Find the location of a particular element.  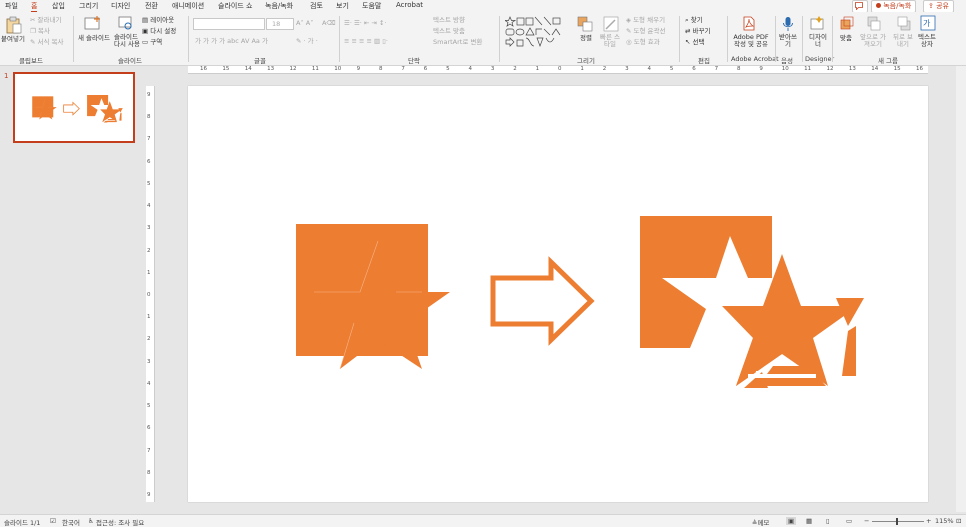

paste-button: 붙여넣기 is located at coordinates (13, 39).